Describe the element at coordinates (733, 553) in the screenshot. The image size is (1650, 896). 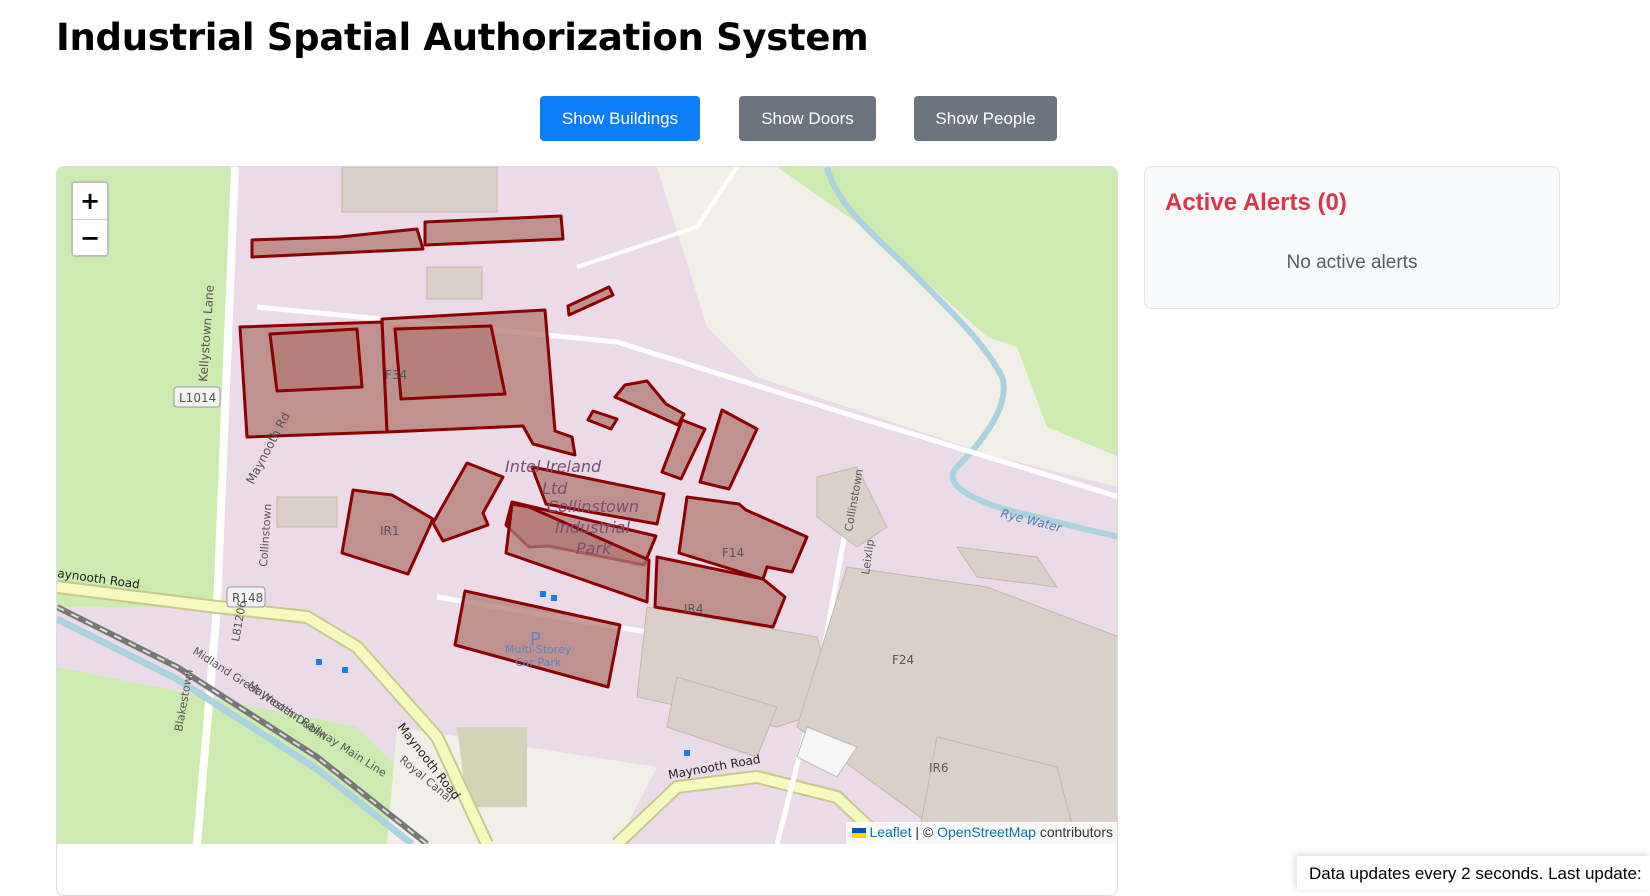
I see `label-f14: F14` at that location.